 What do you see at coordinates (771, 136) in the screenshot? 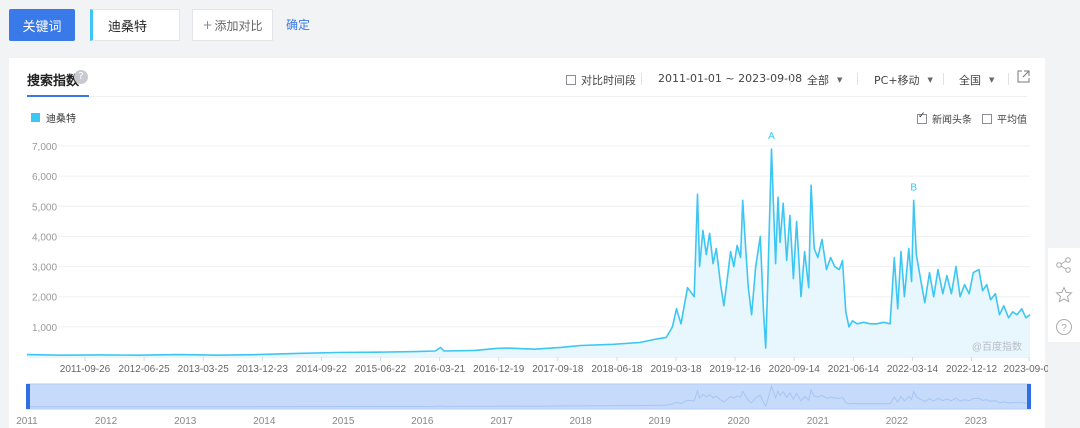
I see `news-annotation-marker: A` at bounding box center [771, 136].